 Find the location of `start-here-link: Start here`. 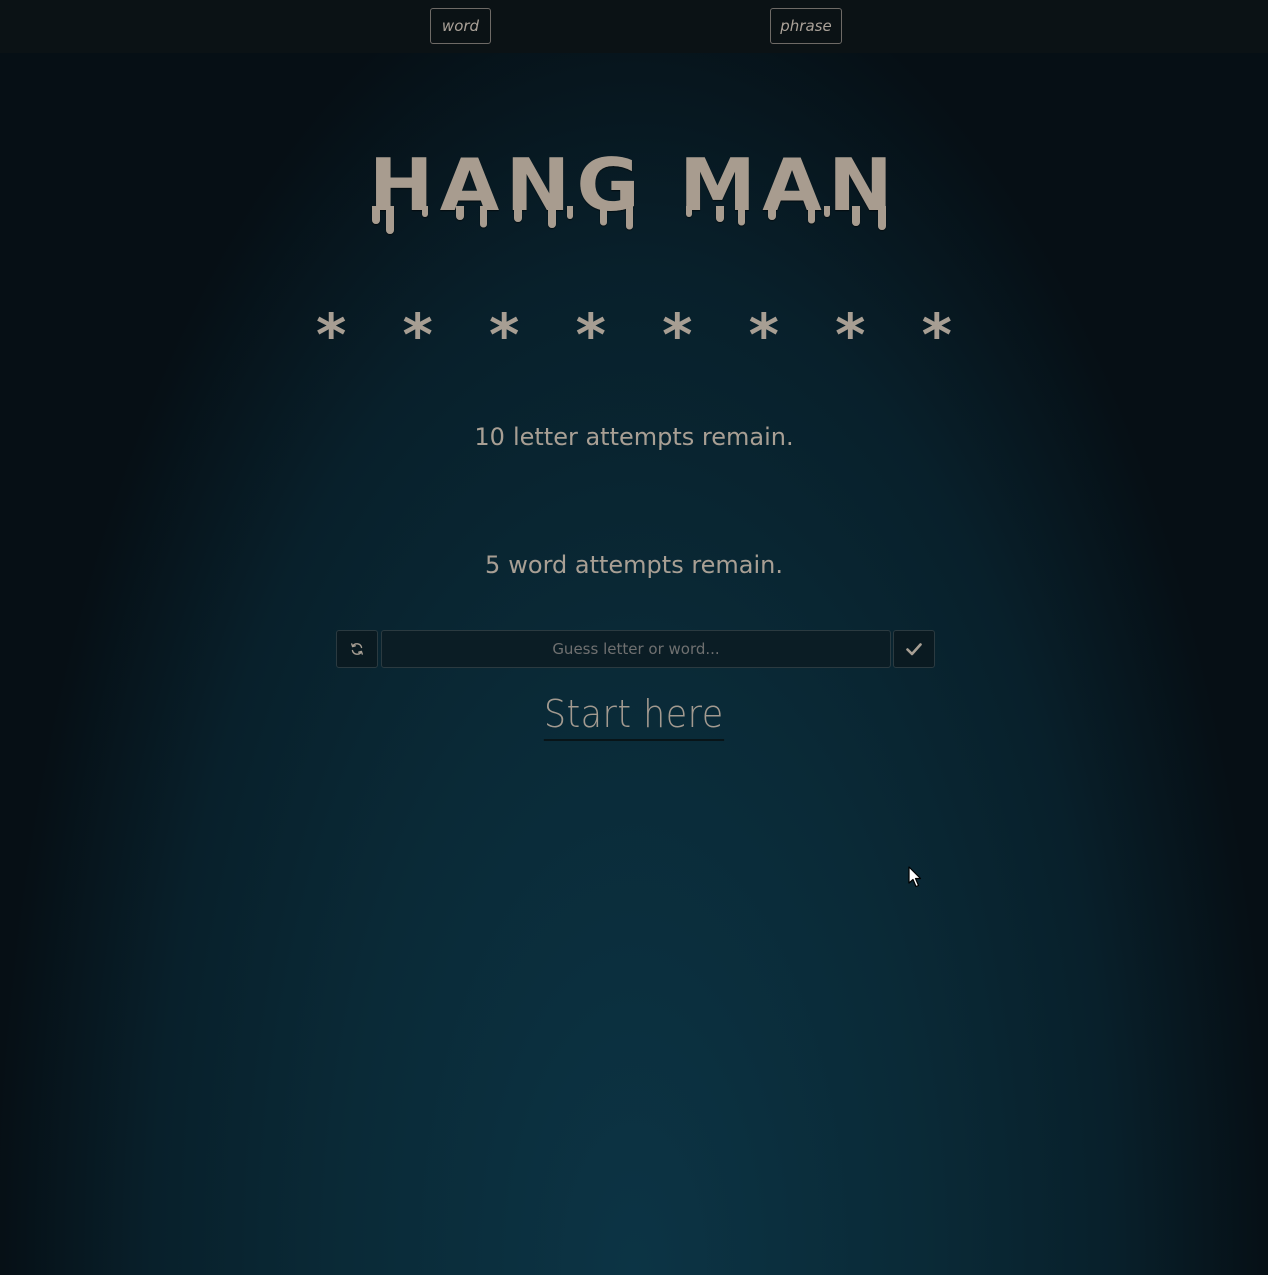

start-here-link: Start here is located at coordinates (634, 715).